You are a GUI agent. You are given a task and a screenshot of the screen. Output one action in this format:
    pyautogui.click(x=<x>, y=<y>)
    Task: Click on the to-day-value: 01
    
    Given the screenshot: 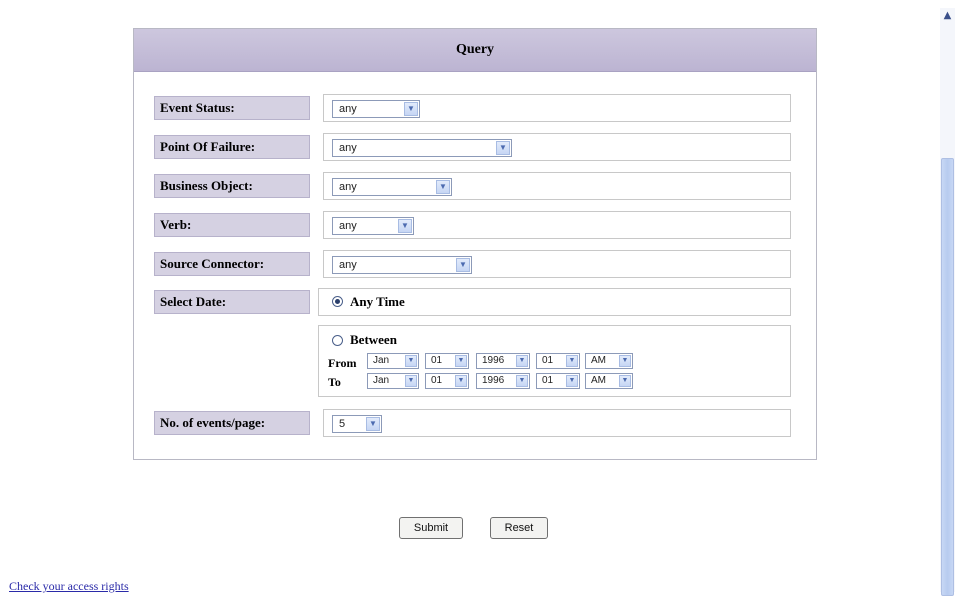 What is the action you would take?
    pyautogui.click(x=437, y=380)
    